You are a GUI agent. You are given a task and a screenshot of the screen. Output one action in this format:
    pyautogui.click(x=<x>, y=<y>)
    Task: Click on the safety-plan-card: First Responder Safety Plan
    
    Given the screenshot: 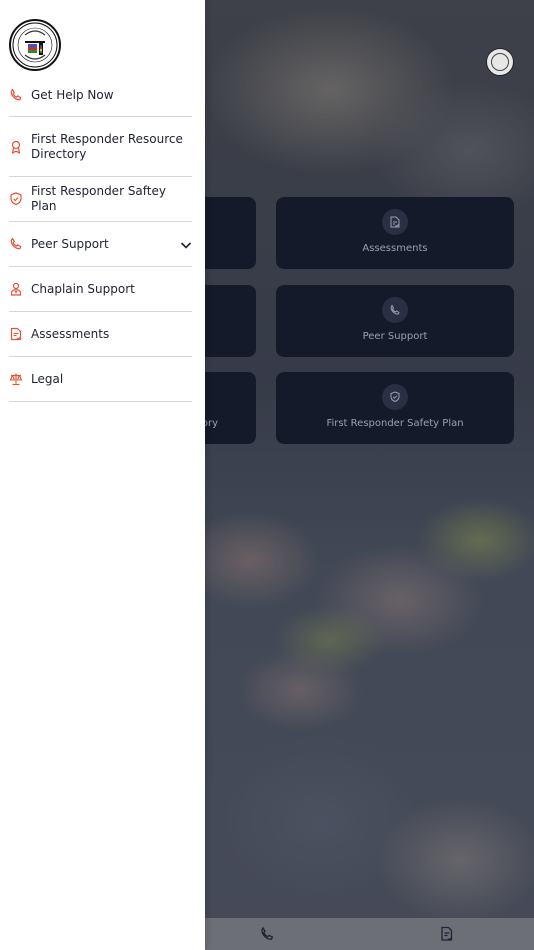 What is the action you would take?
    pyautogui.click(x=395, y=408)
    